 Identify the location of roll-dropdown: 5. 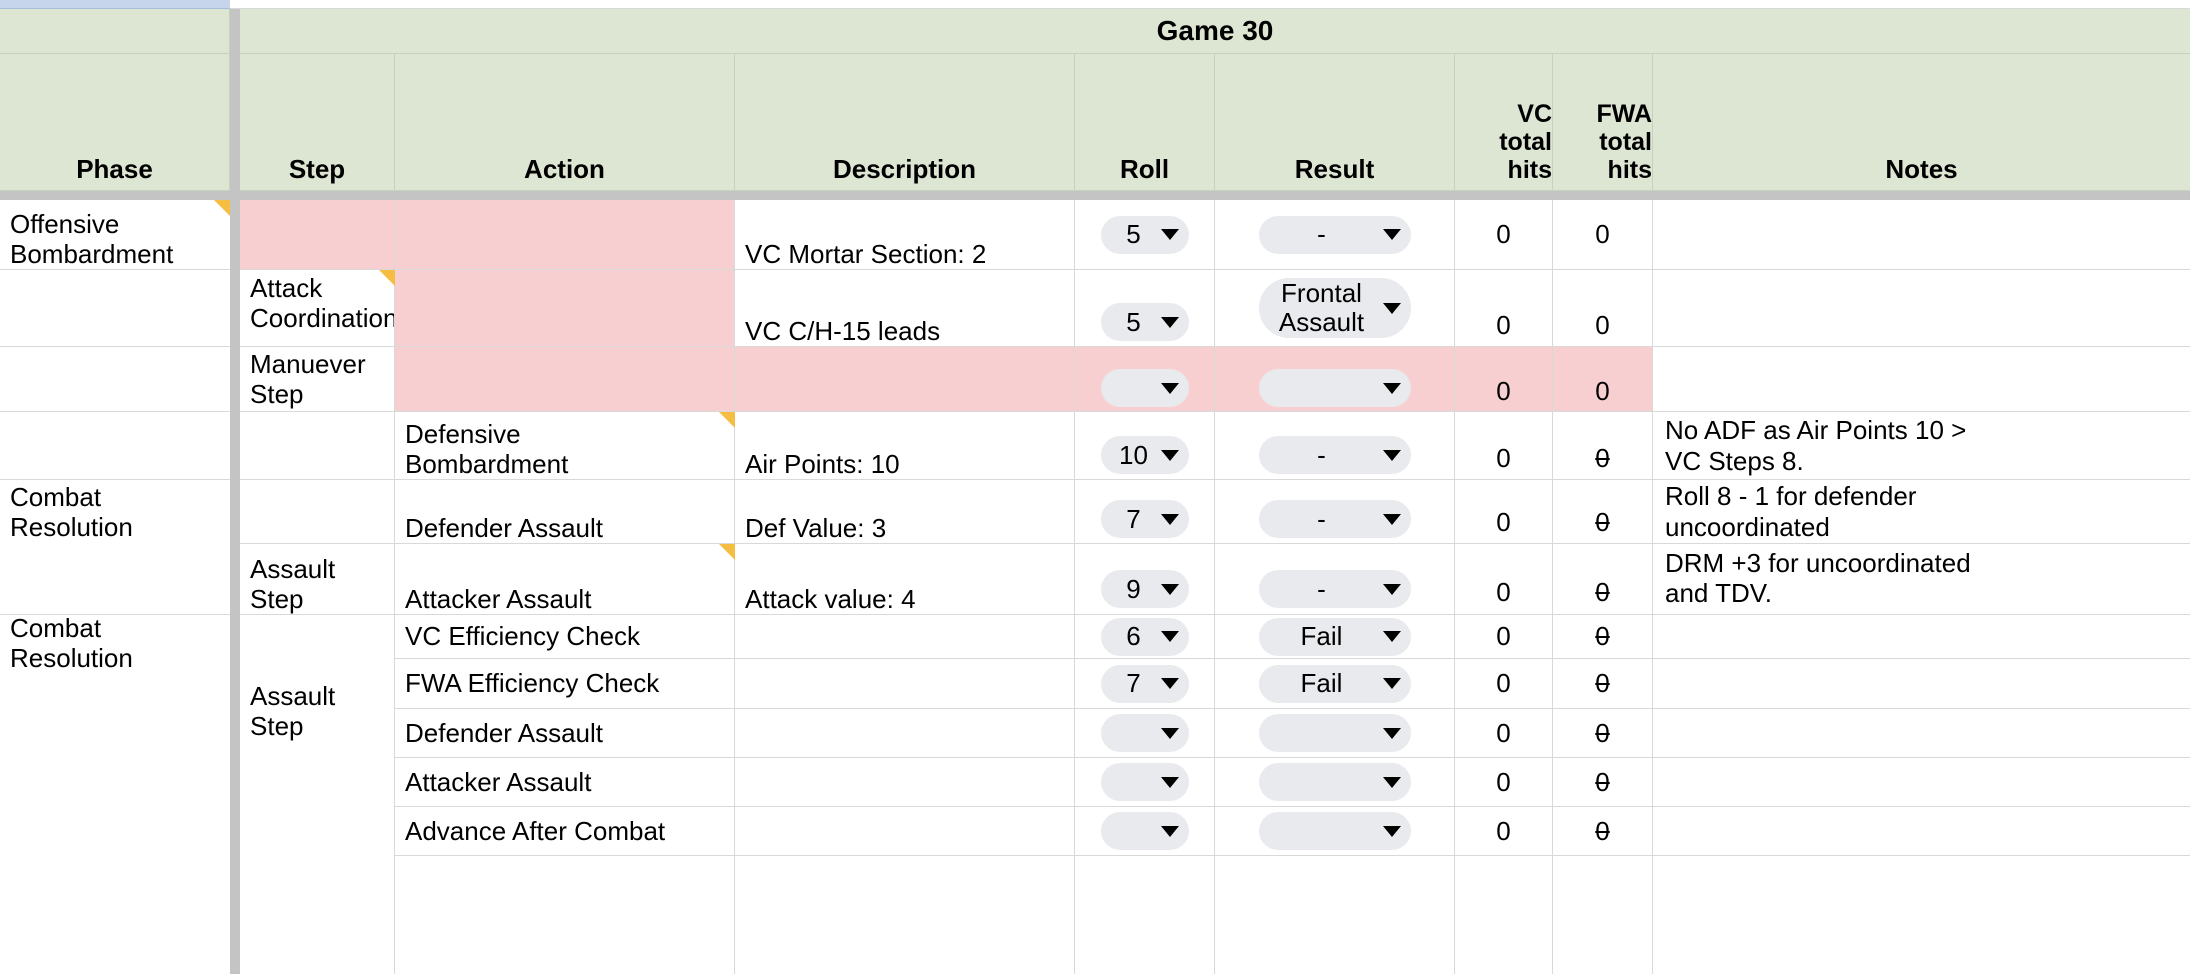
(1144, 322).